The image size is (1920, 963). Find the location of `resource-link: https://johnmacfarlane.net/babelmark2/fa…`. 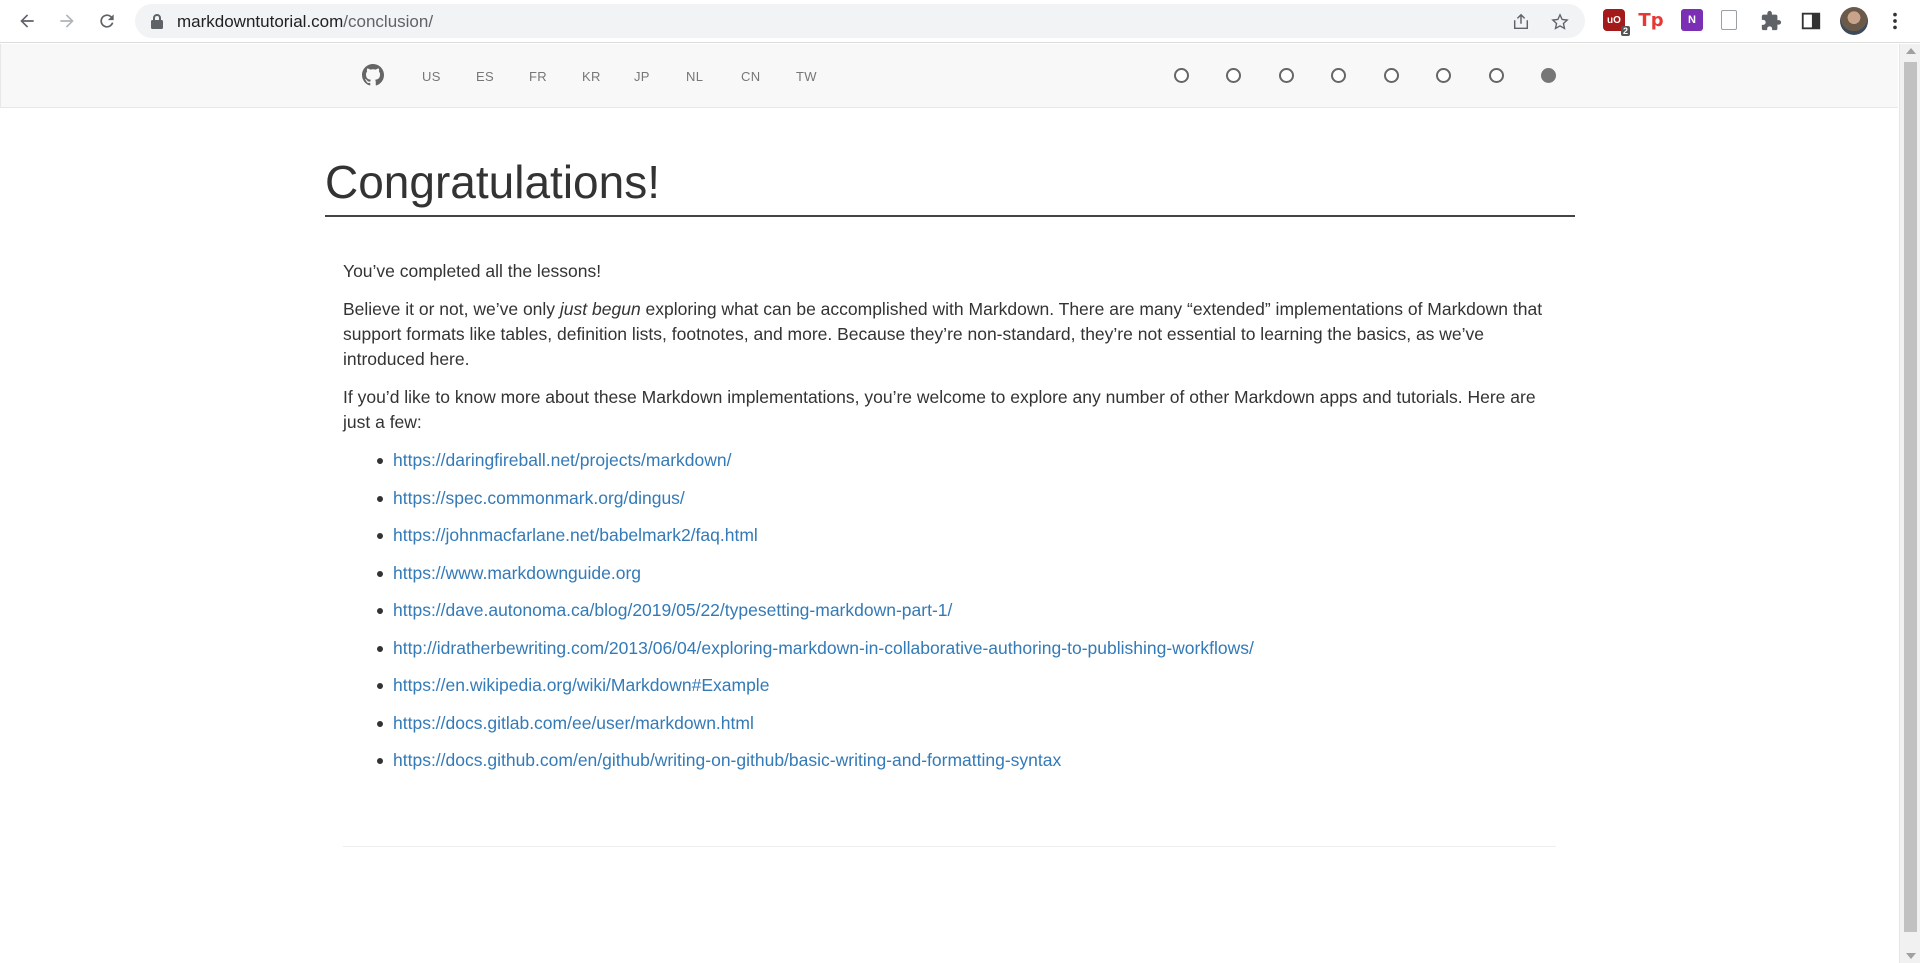

resource-link: https://johnmacfarlane.net/babelmark2/fa… is located at coordinates (575, 535).